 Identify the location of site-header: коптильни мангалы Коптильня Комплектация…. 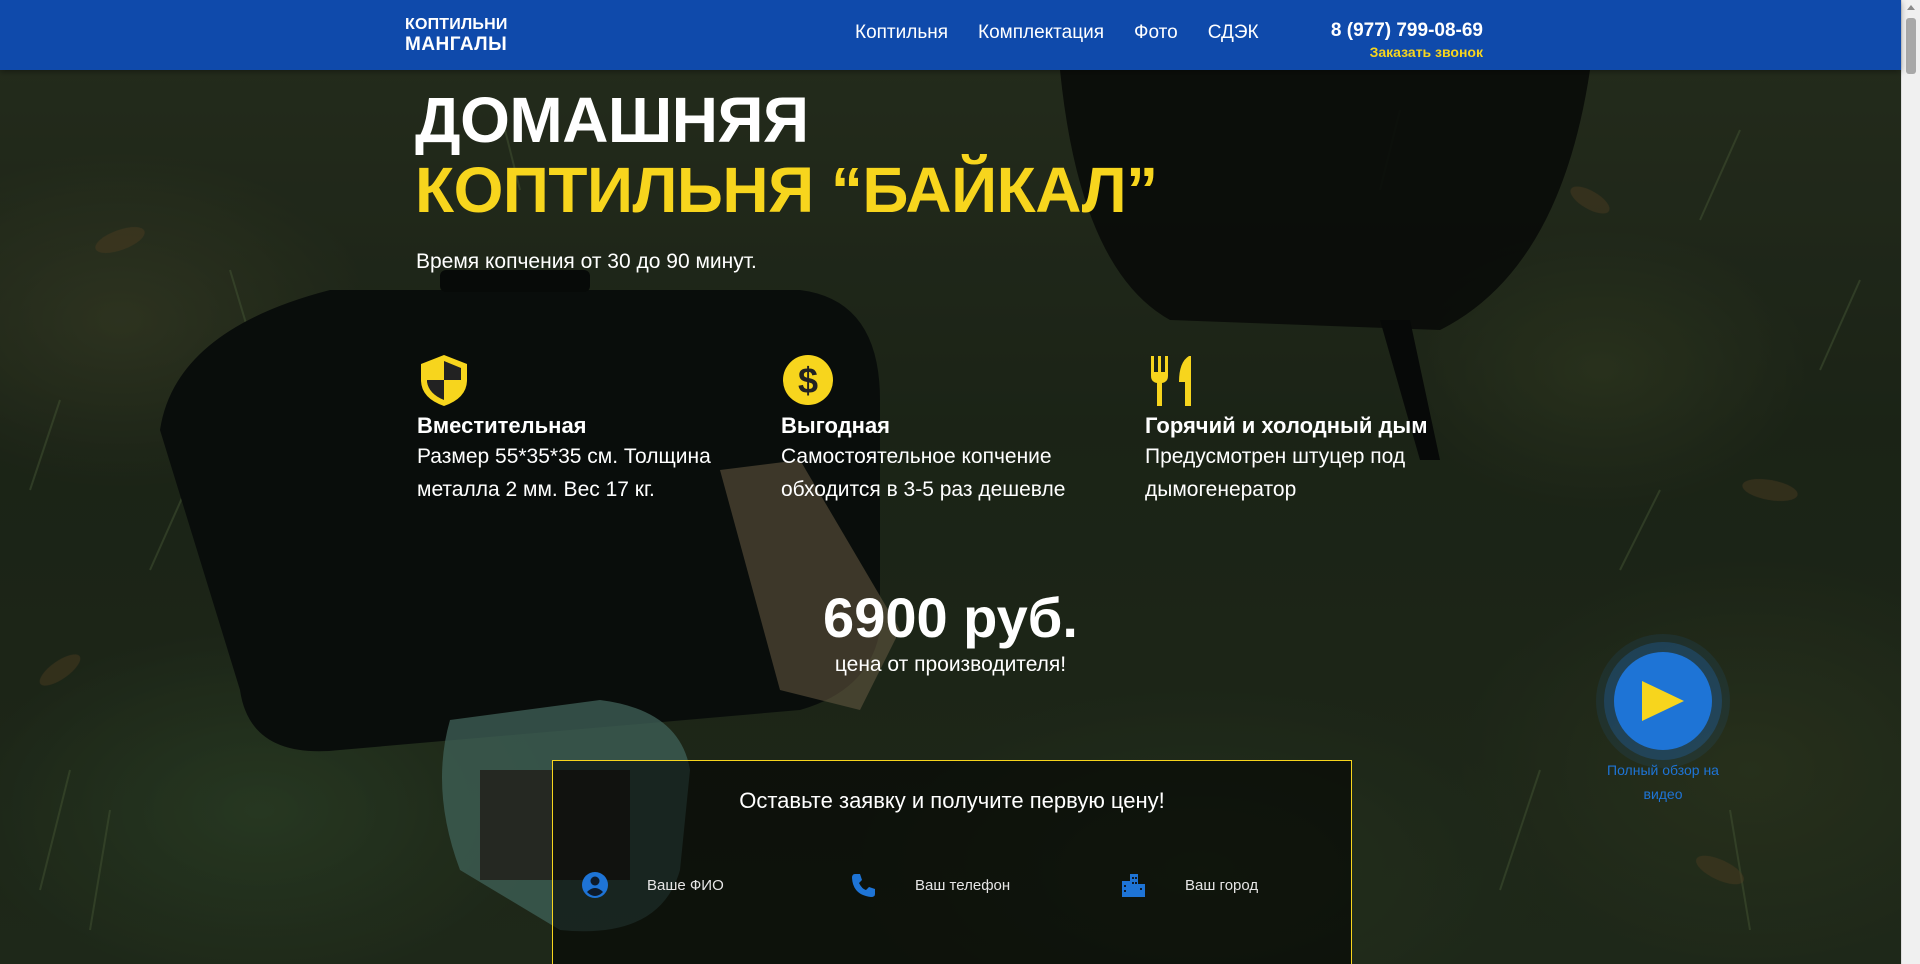
(950, 35).